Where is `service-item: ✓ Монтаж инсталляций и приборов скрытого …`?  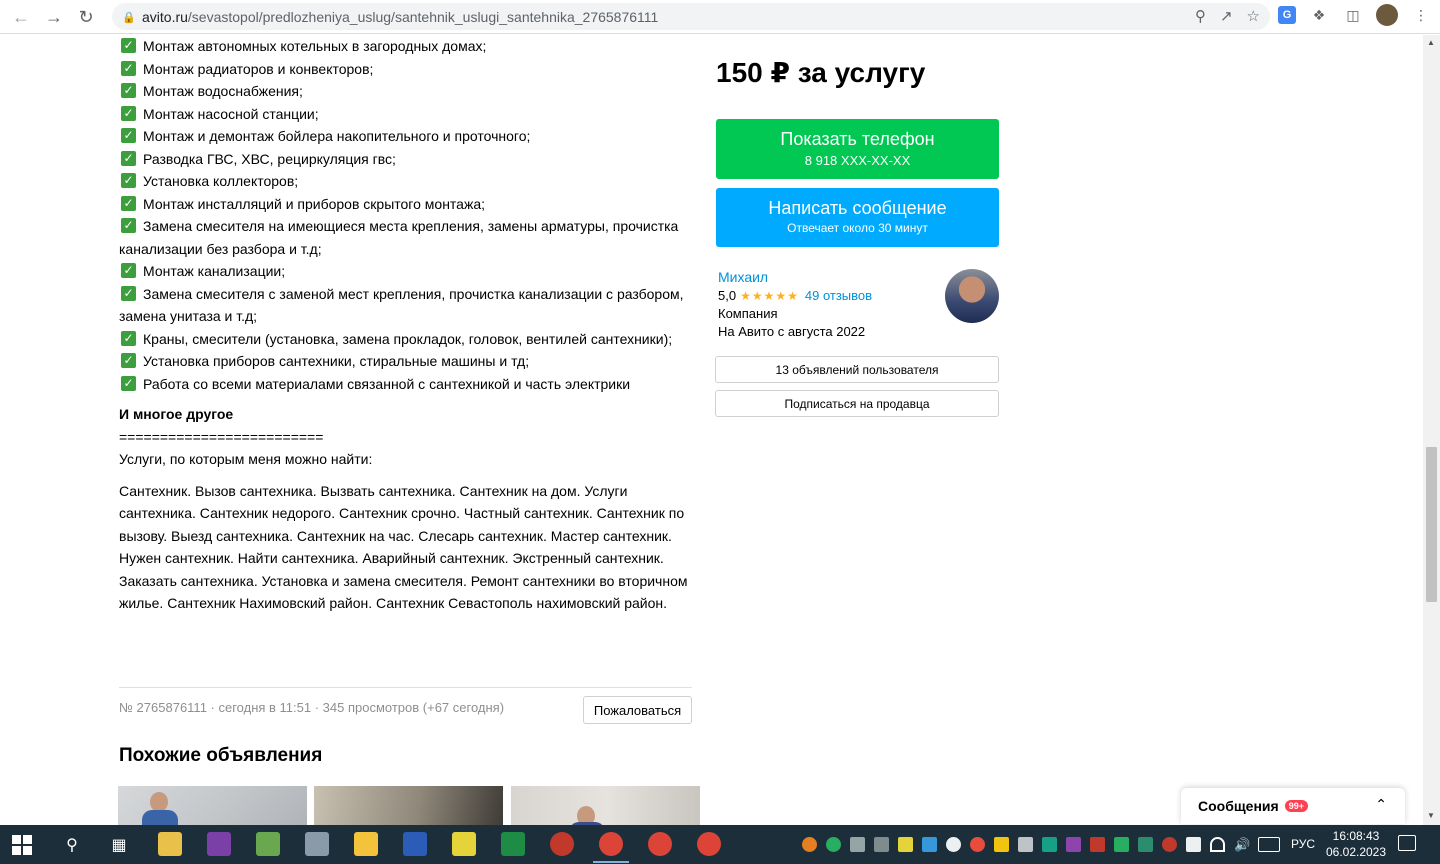 service-item: ✓ Монтаж инсталляций и приборов скрытого … is located at coordinates (406, 204).